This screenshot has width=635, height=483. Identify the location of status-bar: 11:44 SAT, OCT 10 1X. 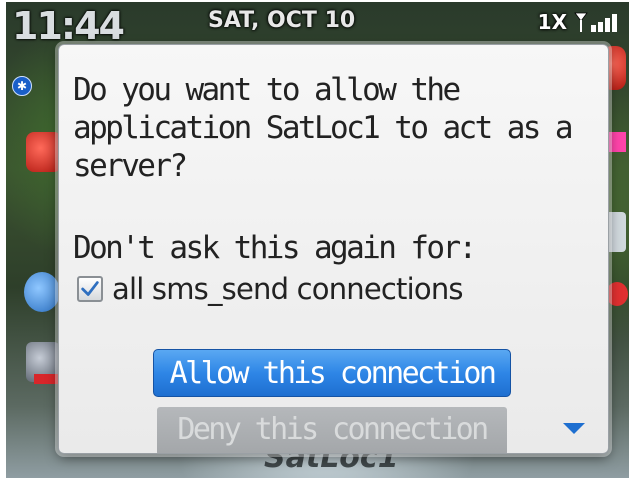
(317, 25).